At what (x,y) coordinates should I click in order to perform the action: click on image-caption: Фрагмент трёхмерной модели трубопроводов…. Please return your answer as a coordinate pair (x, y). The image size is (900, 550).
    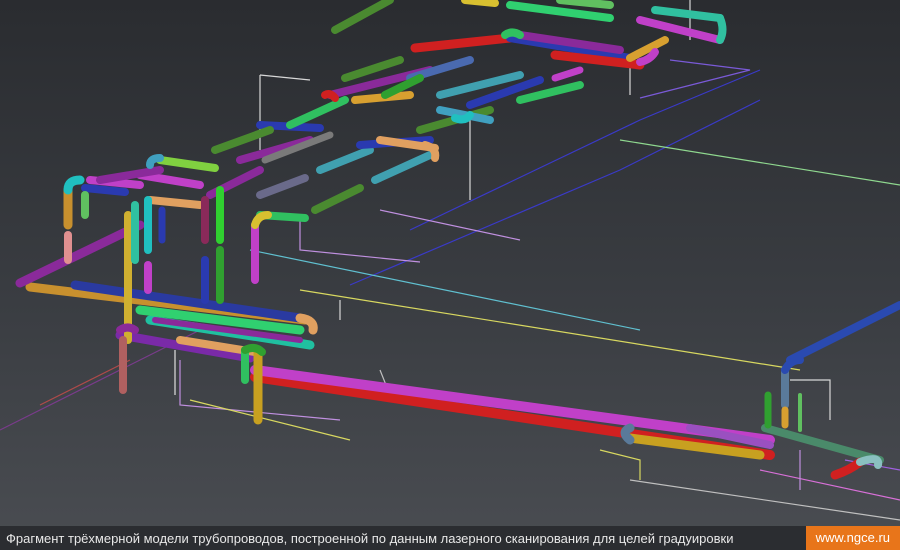
    Looking at the image, I should click on (370, 538).